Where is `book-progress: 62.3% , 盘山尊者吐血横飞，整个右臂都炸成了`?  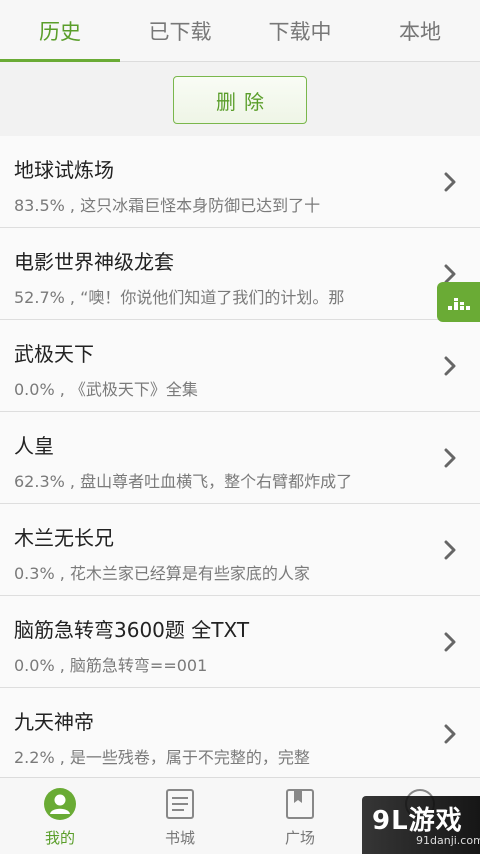
book-progress: 62.3% , 盘山尊者吐血横飞，整个右臂都炸成了 is located at coordinates (183, 481).